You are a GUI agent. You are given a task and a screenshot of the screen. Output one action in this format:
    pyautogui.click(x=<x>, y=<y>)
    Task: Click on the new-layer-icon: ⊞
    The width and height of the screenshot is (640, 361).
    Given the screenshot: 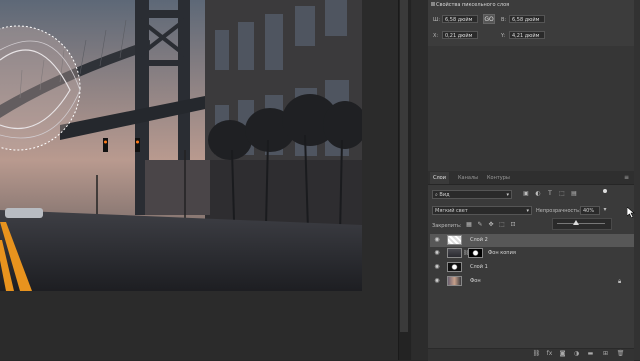 What is the action you would take?
    pyautogui.click(x=605, y=353)
    